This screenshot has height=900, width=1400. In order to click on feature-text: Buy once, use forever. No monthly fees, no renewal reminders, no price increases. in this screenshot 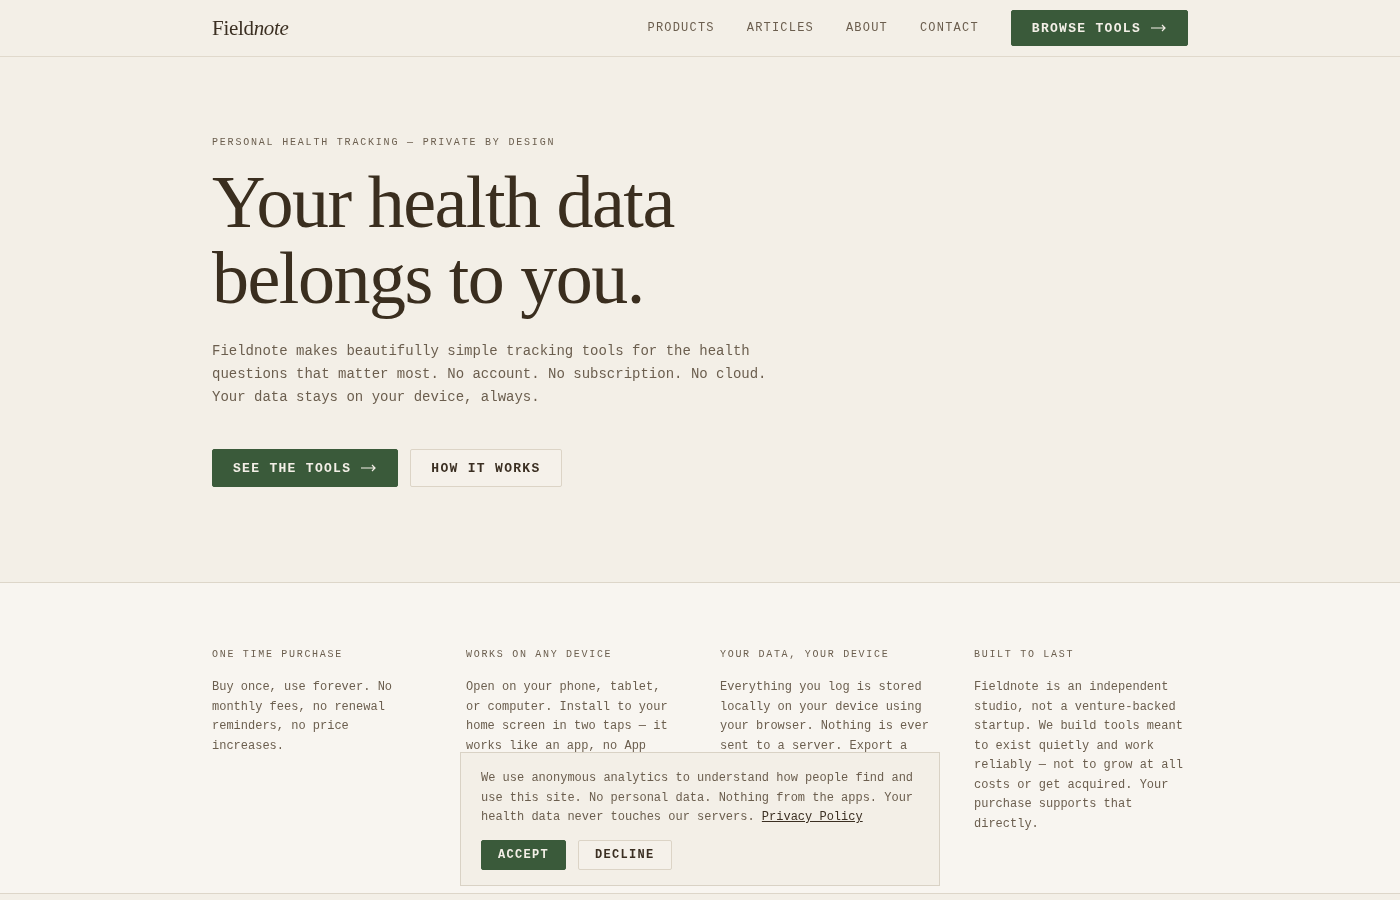, I will do `click(303, 717)`.